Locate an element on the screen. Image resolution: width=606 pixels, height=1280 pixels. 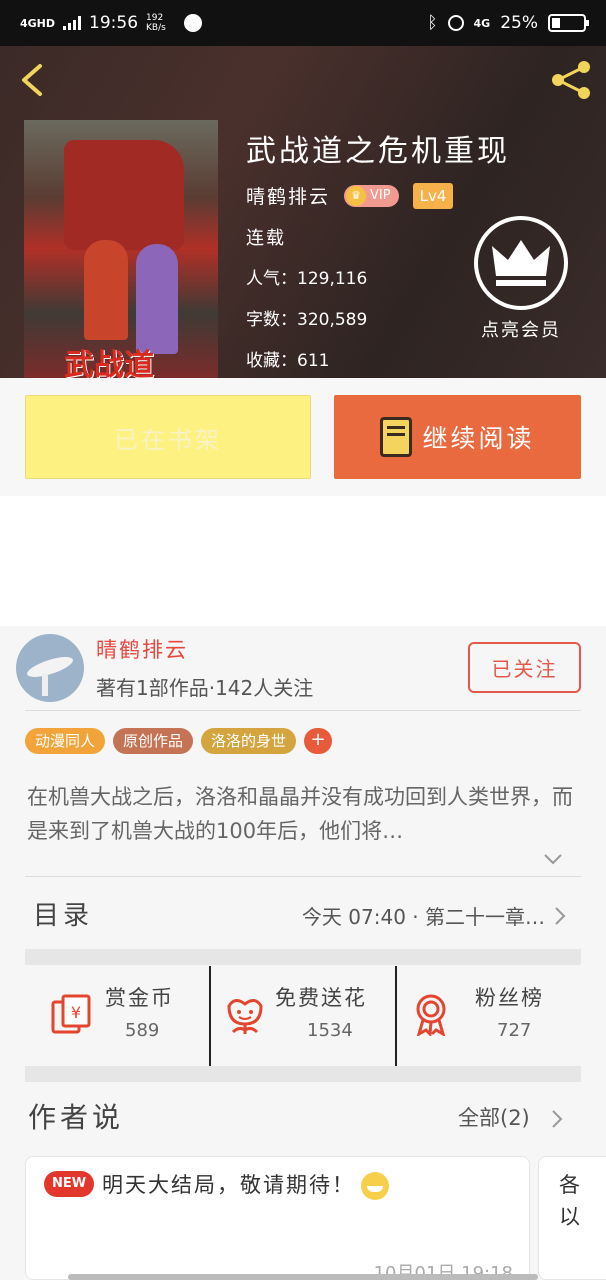
network-speed: 192 KB/s is located at coordinates (156, 23).